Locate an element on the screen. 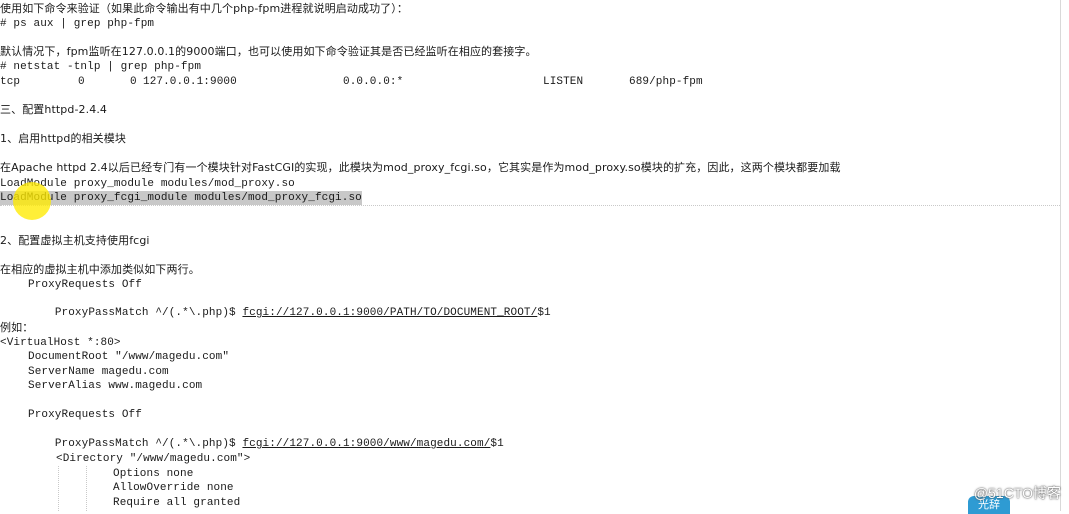 The height and width of the screenshot is (514, 1069). netstat-command: # netstat -tnlp | grep php-fpm is located at coordinates (101, 67).